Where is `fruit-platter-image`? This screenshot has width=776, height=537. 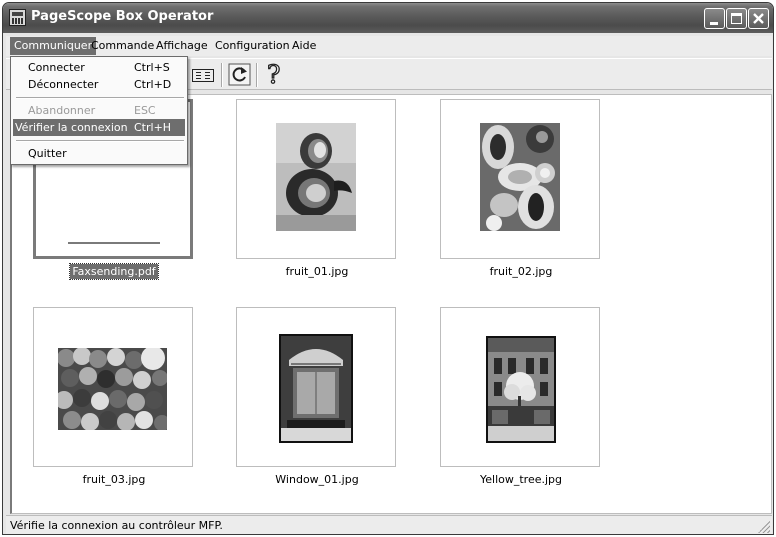
fruit-platter-image is located at coordinates (520, 177).